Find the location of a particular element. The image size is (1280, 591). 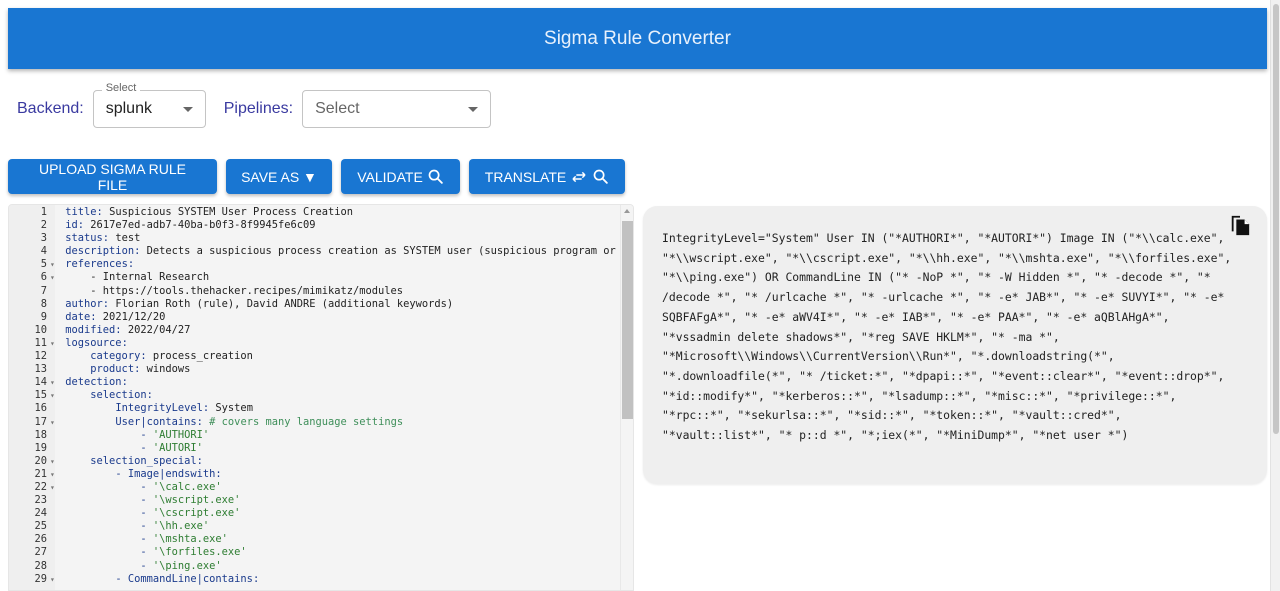

line-code: - '\cscript.exe' is located at coordinates (149, 513).